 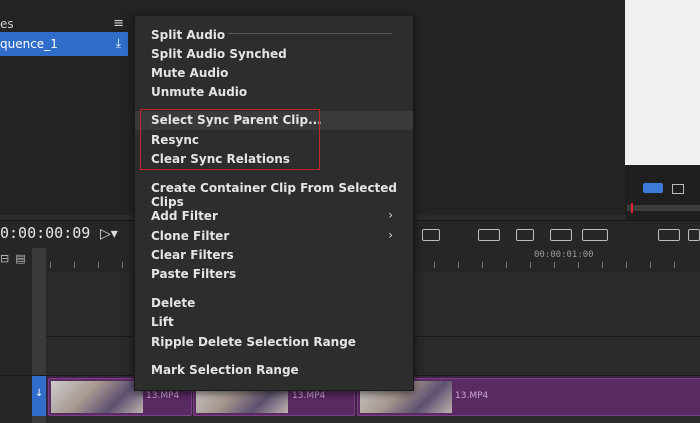 I want to click on track-target-marker: ↓, so click(x=39, y=396).